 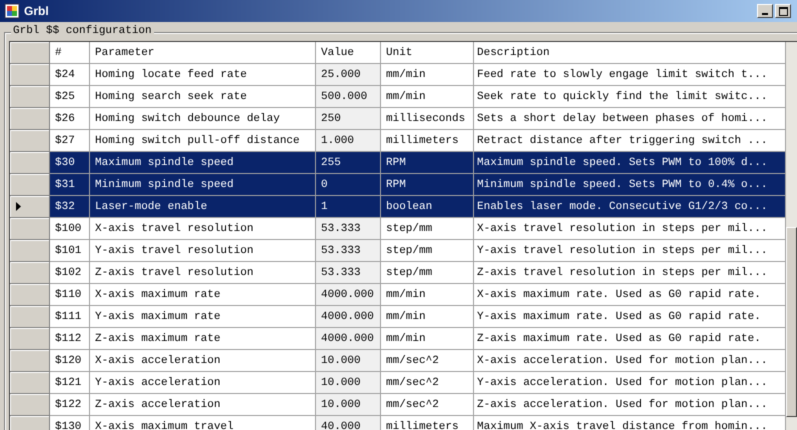 What do you see at coordinates (12, 11) in the screenshot?
I see `app-icon` at bounding box center [12, 11].